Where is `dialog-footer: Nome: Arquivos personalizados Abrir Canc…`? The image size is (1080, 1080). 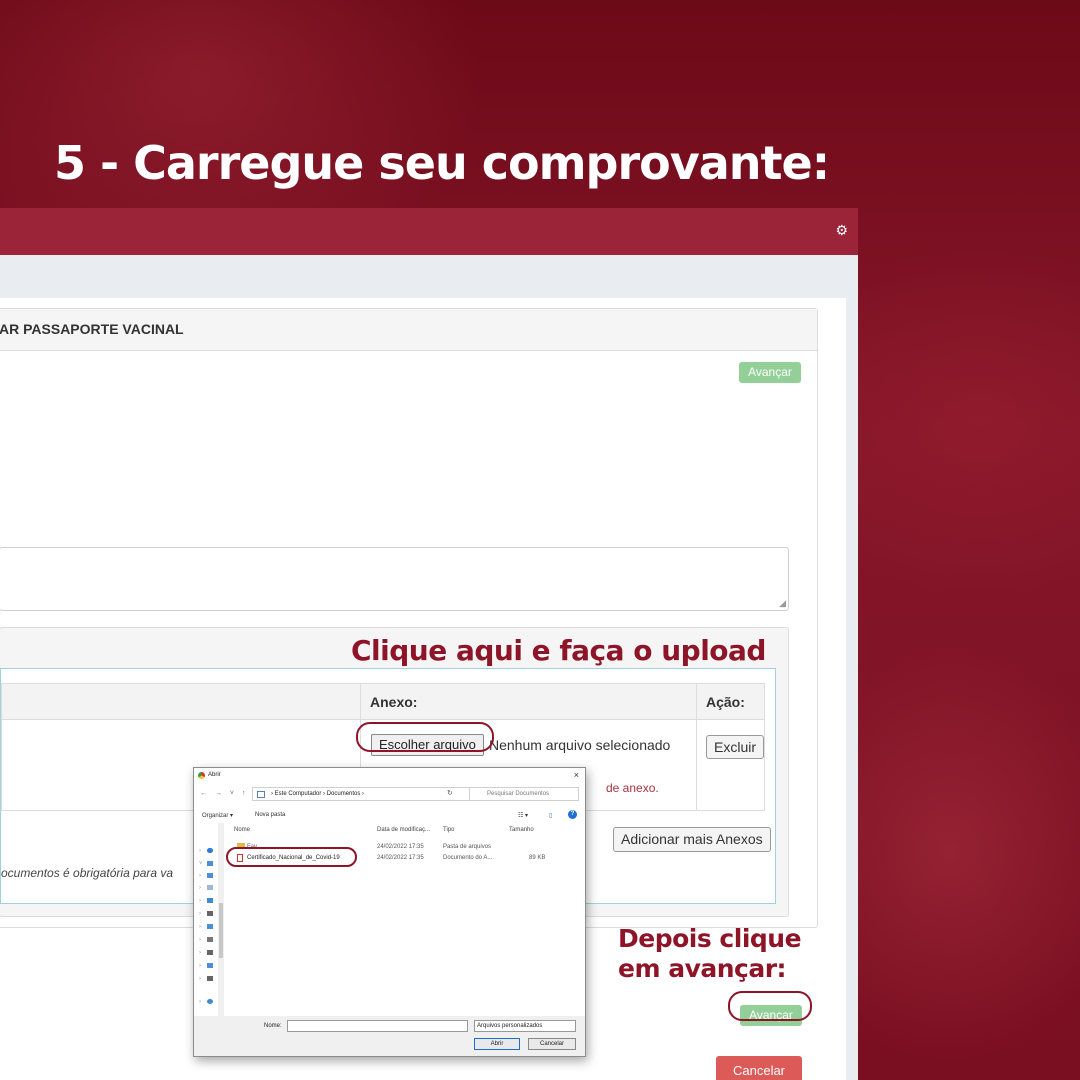 dialog-footer: Nome: Arquivos personalizados Abrir Canc… is located at coordinates (389, 1036).